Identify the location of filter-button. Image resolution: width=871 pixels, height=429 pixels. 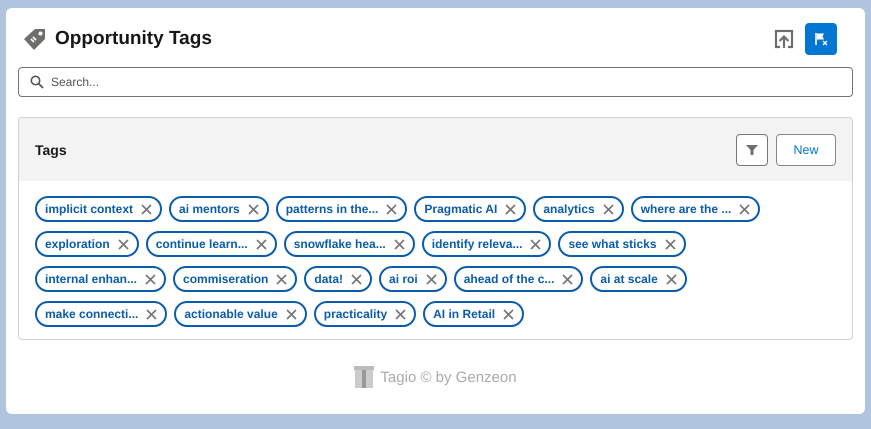
(752, 150).